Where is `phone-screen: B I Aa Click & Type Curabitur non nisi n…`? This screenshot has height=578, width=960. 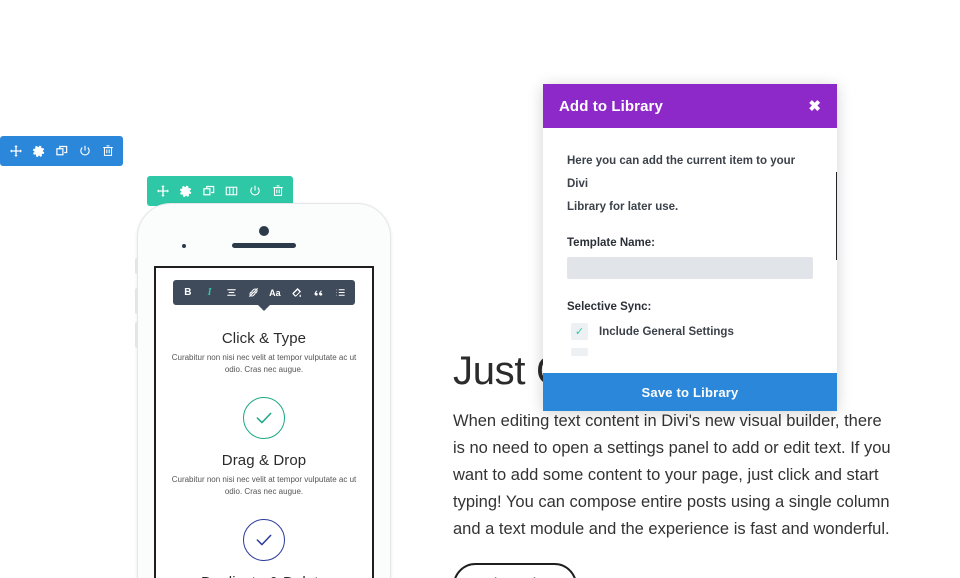
phone-screen: B I Aa Click & Type Curabitur non nisi n… is located at coordinates (264, 422).